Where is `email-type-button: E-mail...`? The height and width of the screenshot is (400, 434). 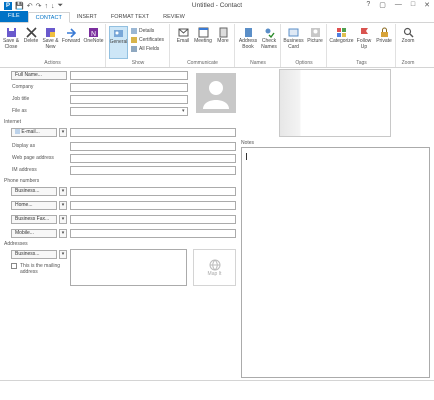
email-type-button: E-mail... is located at coordinates (34, 132).